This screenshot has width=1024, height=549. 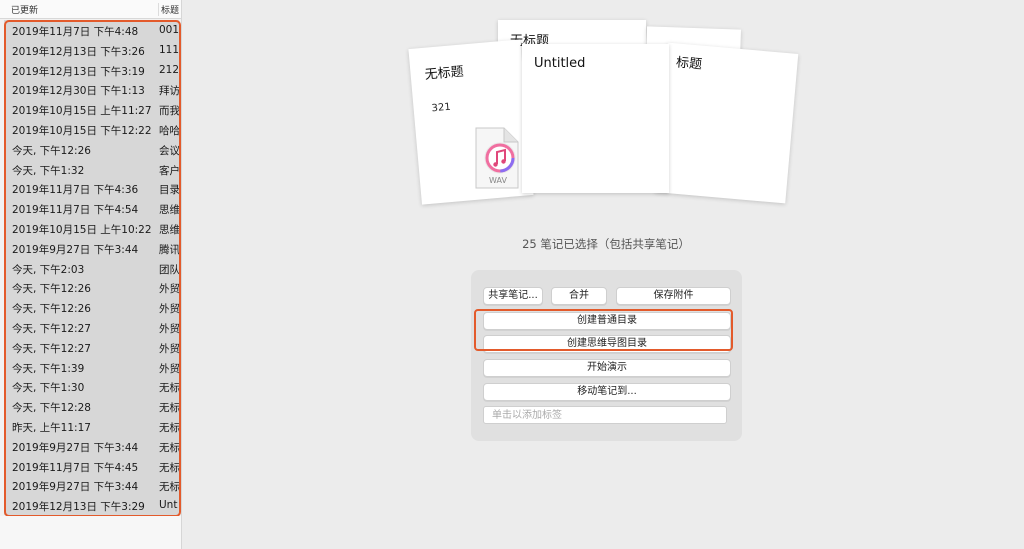 I want to click on note-card-title: Untitled, so click(x=560, y=63).